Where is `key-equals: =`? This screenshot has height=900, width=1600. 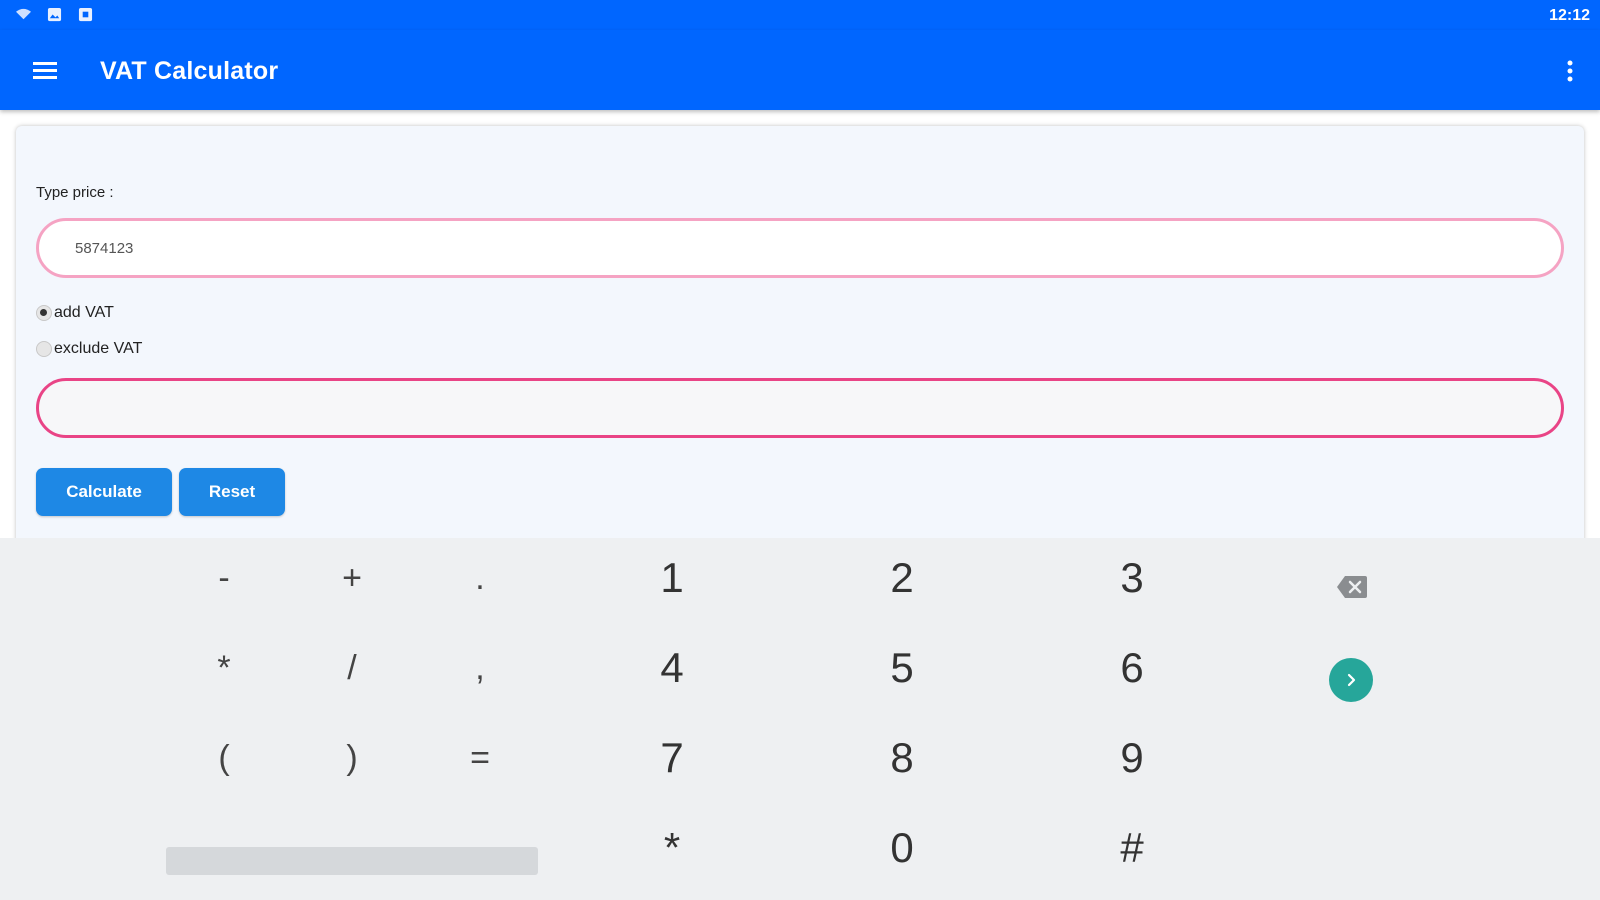 key-equals: = is located at coordinates (480, 758).